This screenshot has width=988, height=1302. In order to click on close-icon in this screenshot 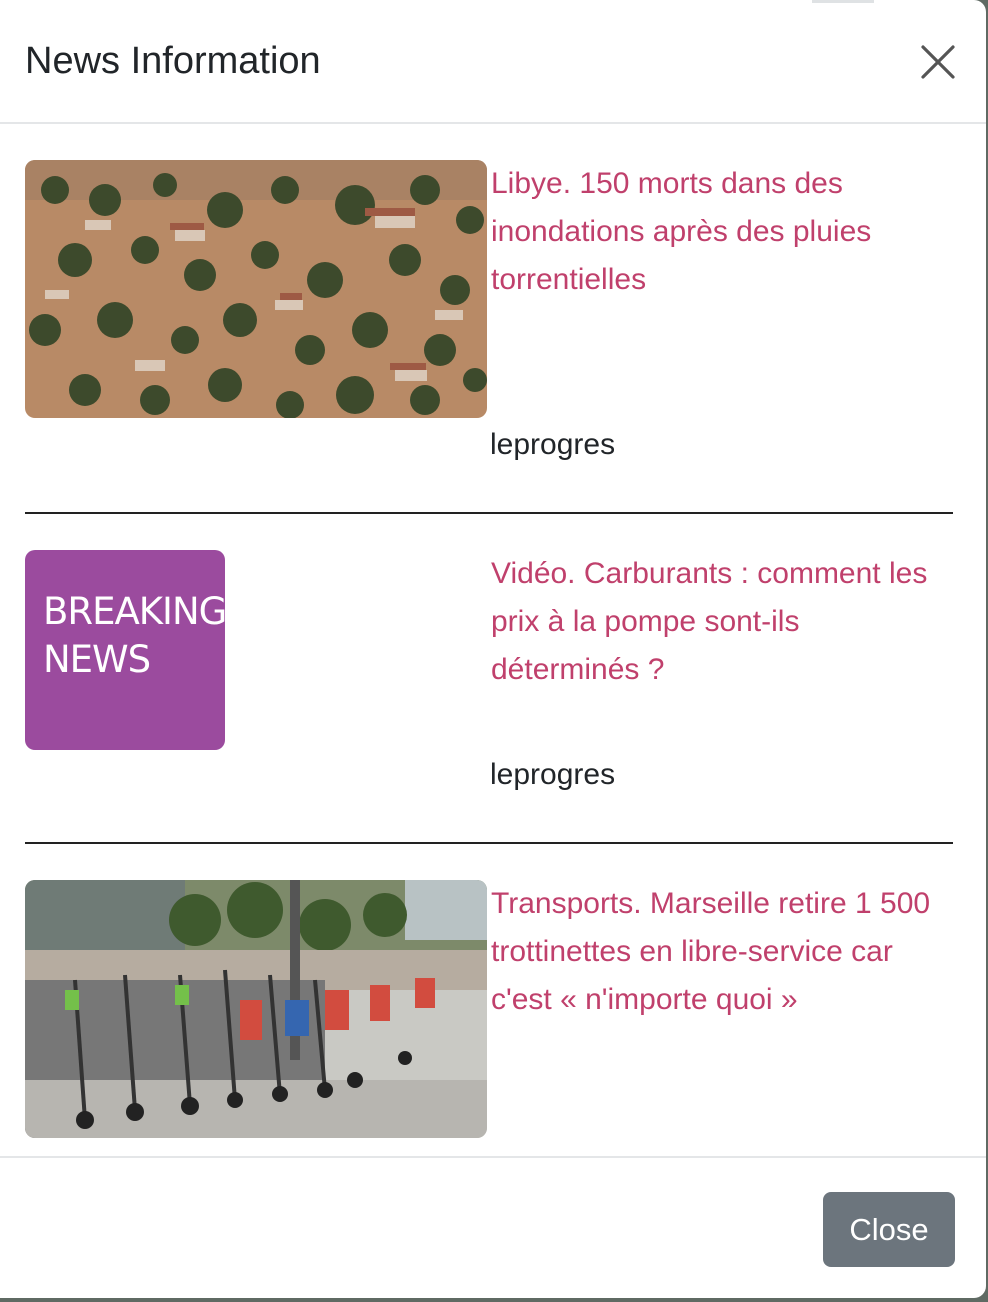, I will do `click(938, 62)`.